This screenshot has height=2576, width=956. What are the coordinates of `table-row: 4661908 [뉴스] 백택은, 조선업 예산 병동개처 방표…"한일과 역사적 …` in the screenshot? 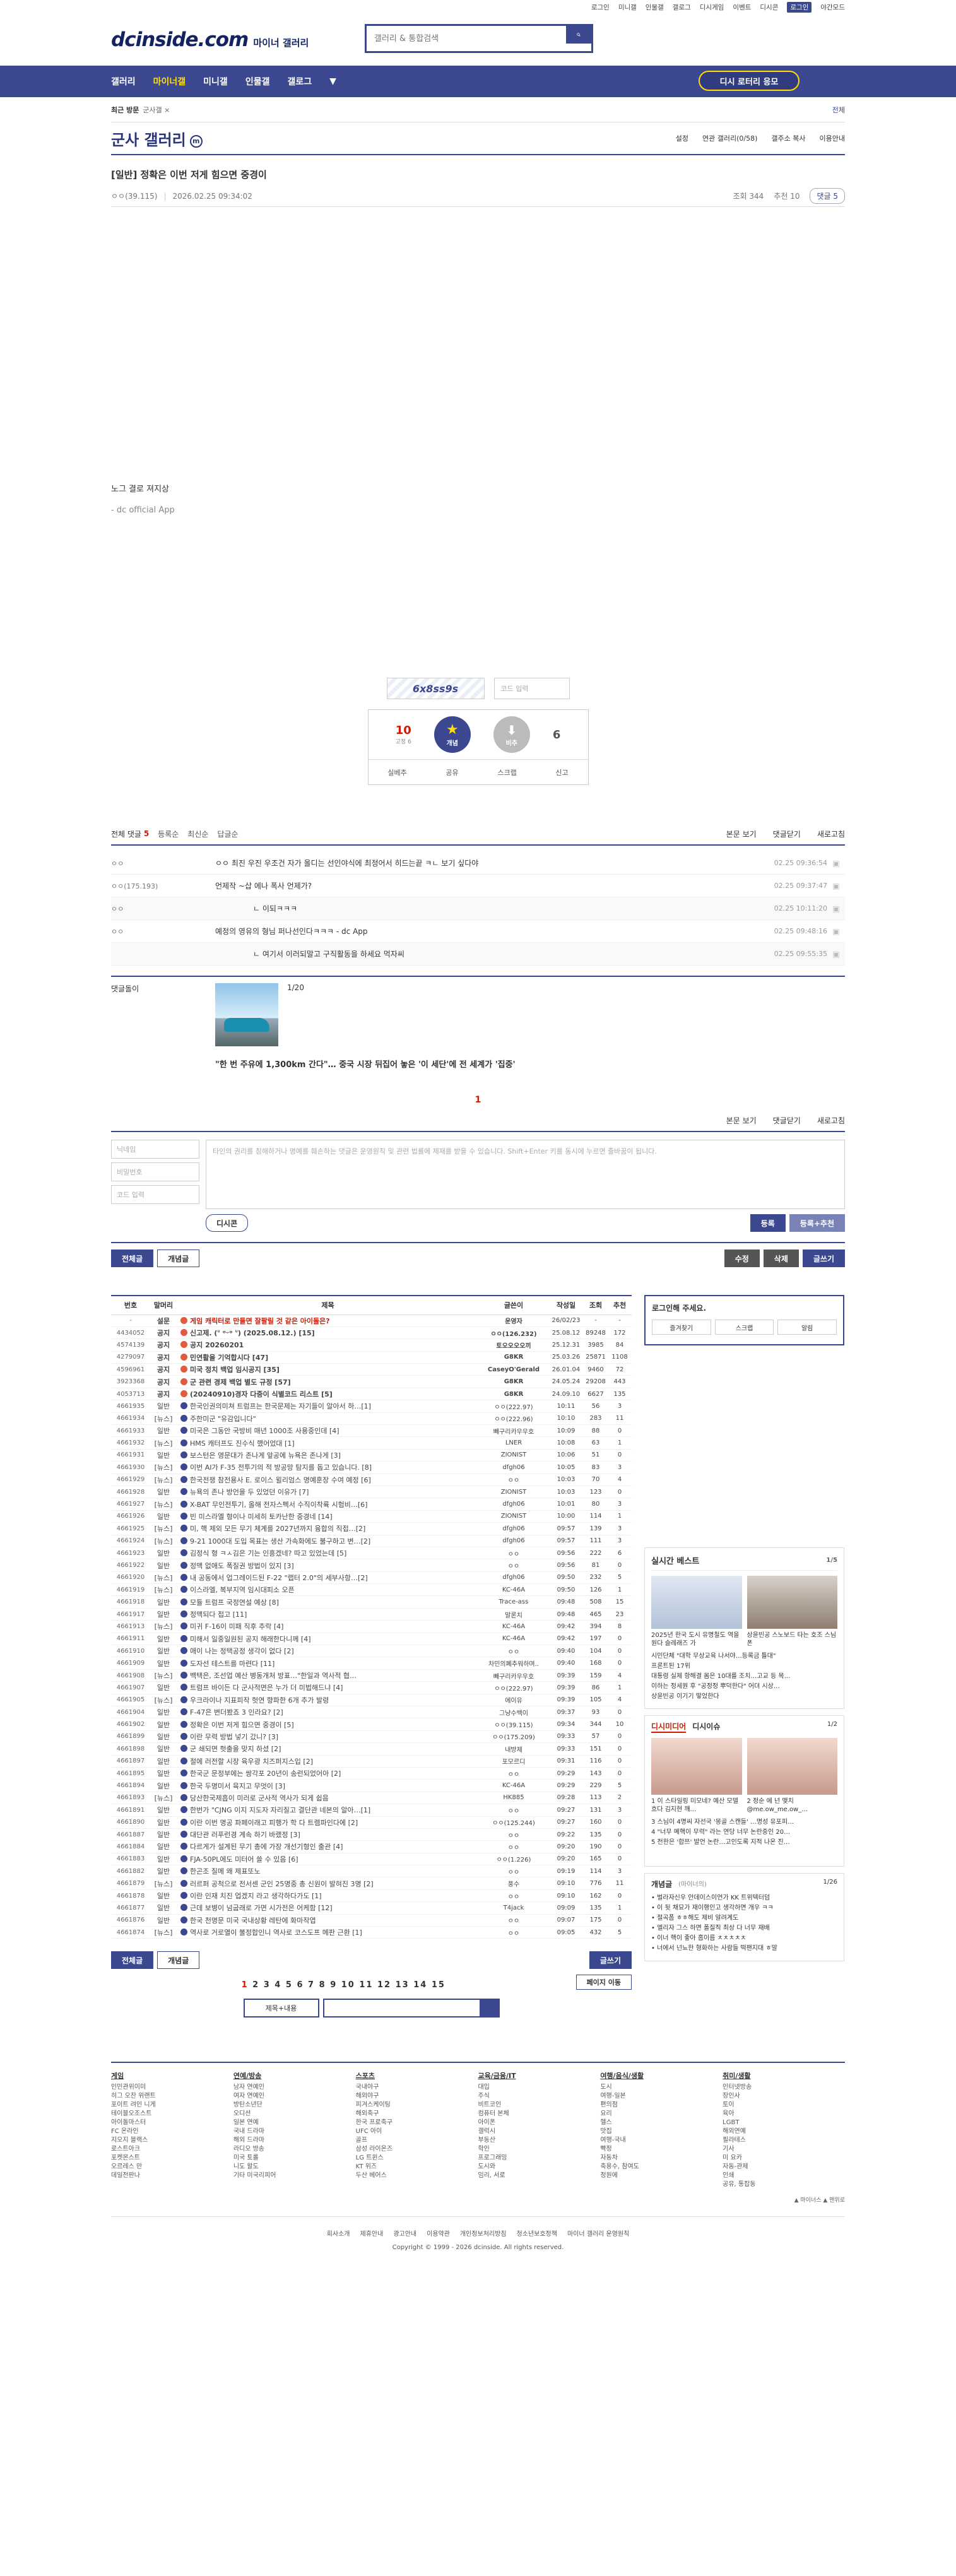 It's located at (372, 1676).